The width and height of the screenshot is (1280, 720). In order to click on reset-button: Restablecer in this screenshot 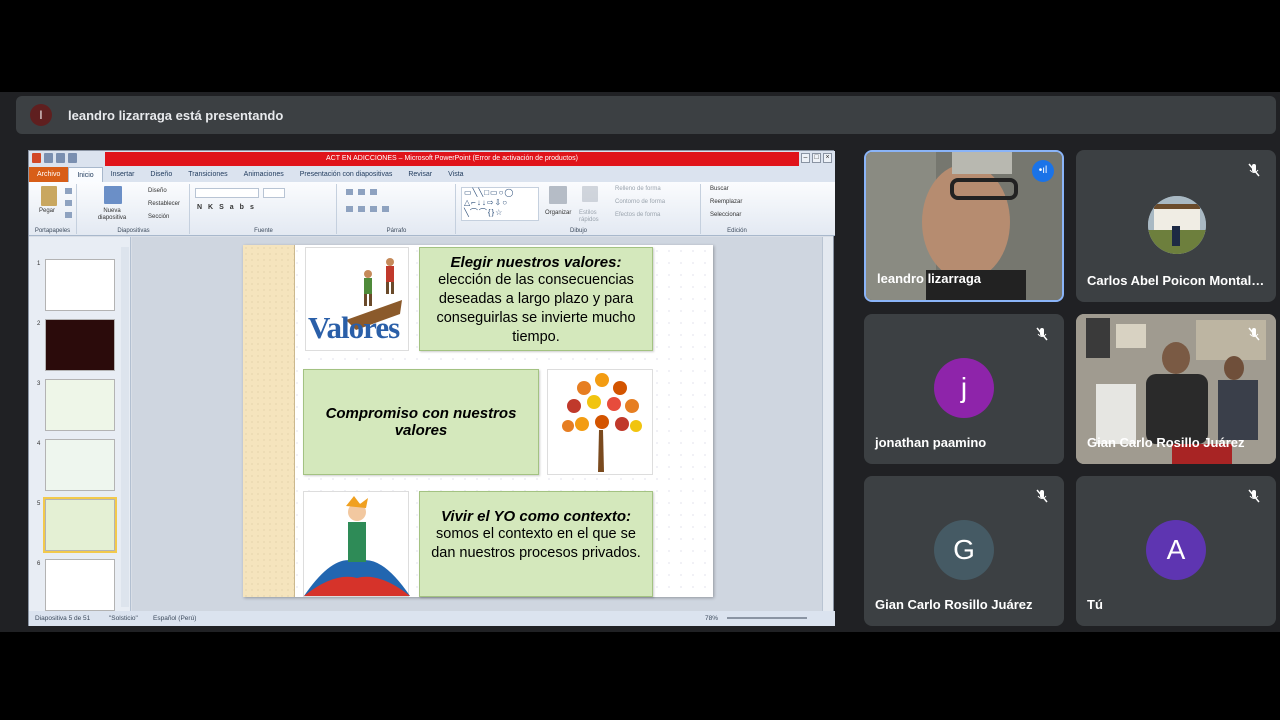, I will do `click(164, 204)`.